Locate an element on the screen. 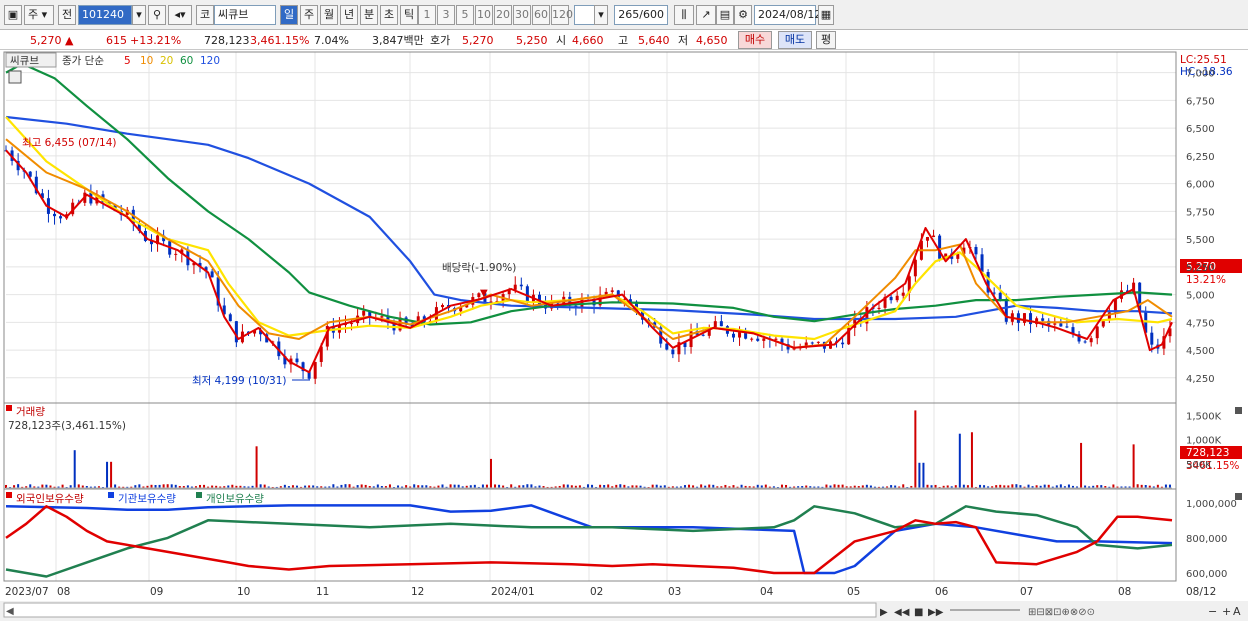  count-total: /600 is located at coordinates (651, 14).